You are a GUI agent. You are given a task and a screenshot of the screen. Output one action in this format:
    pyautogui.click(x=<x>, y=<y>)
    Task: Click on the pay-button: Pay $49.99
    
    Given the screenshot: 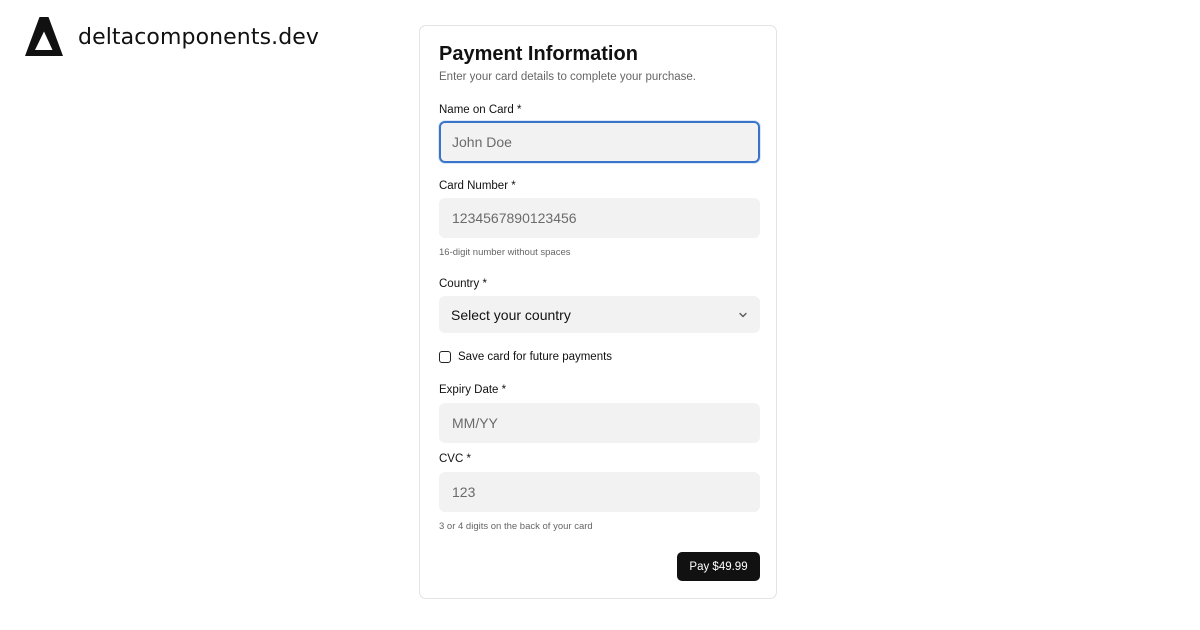 What is the action you would take?
    pyautogui.click(x=718, y=566)
    